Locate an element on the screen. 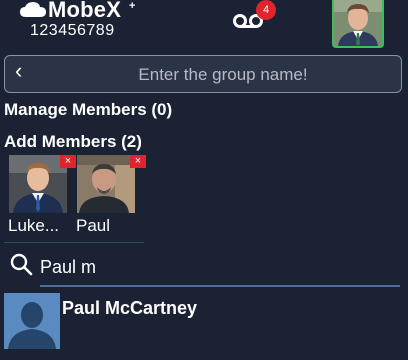 The height and width of the screenshot is (360, 408). members-divider is located at coordinates (74, 242).